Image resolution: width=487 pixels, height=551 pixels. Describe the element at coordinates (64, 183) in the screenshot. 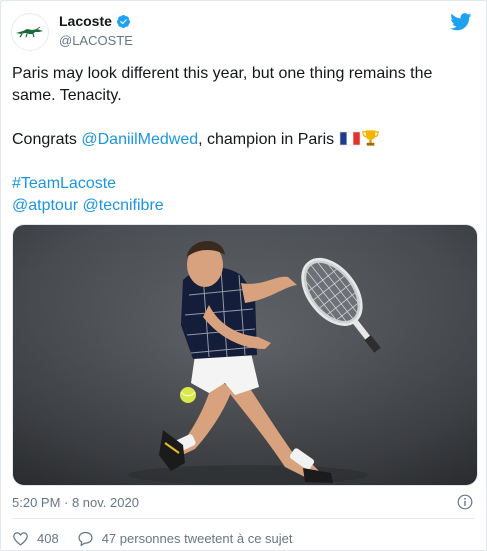

I see `hashtag-teamlacoste-link: #TeamLacoste` at that location.